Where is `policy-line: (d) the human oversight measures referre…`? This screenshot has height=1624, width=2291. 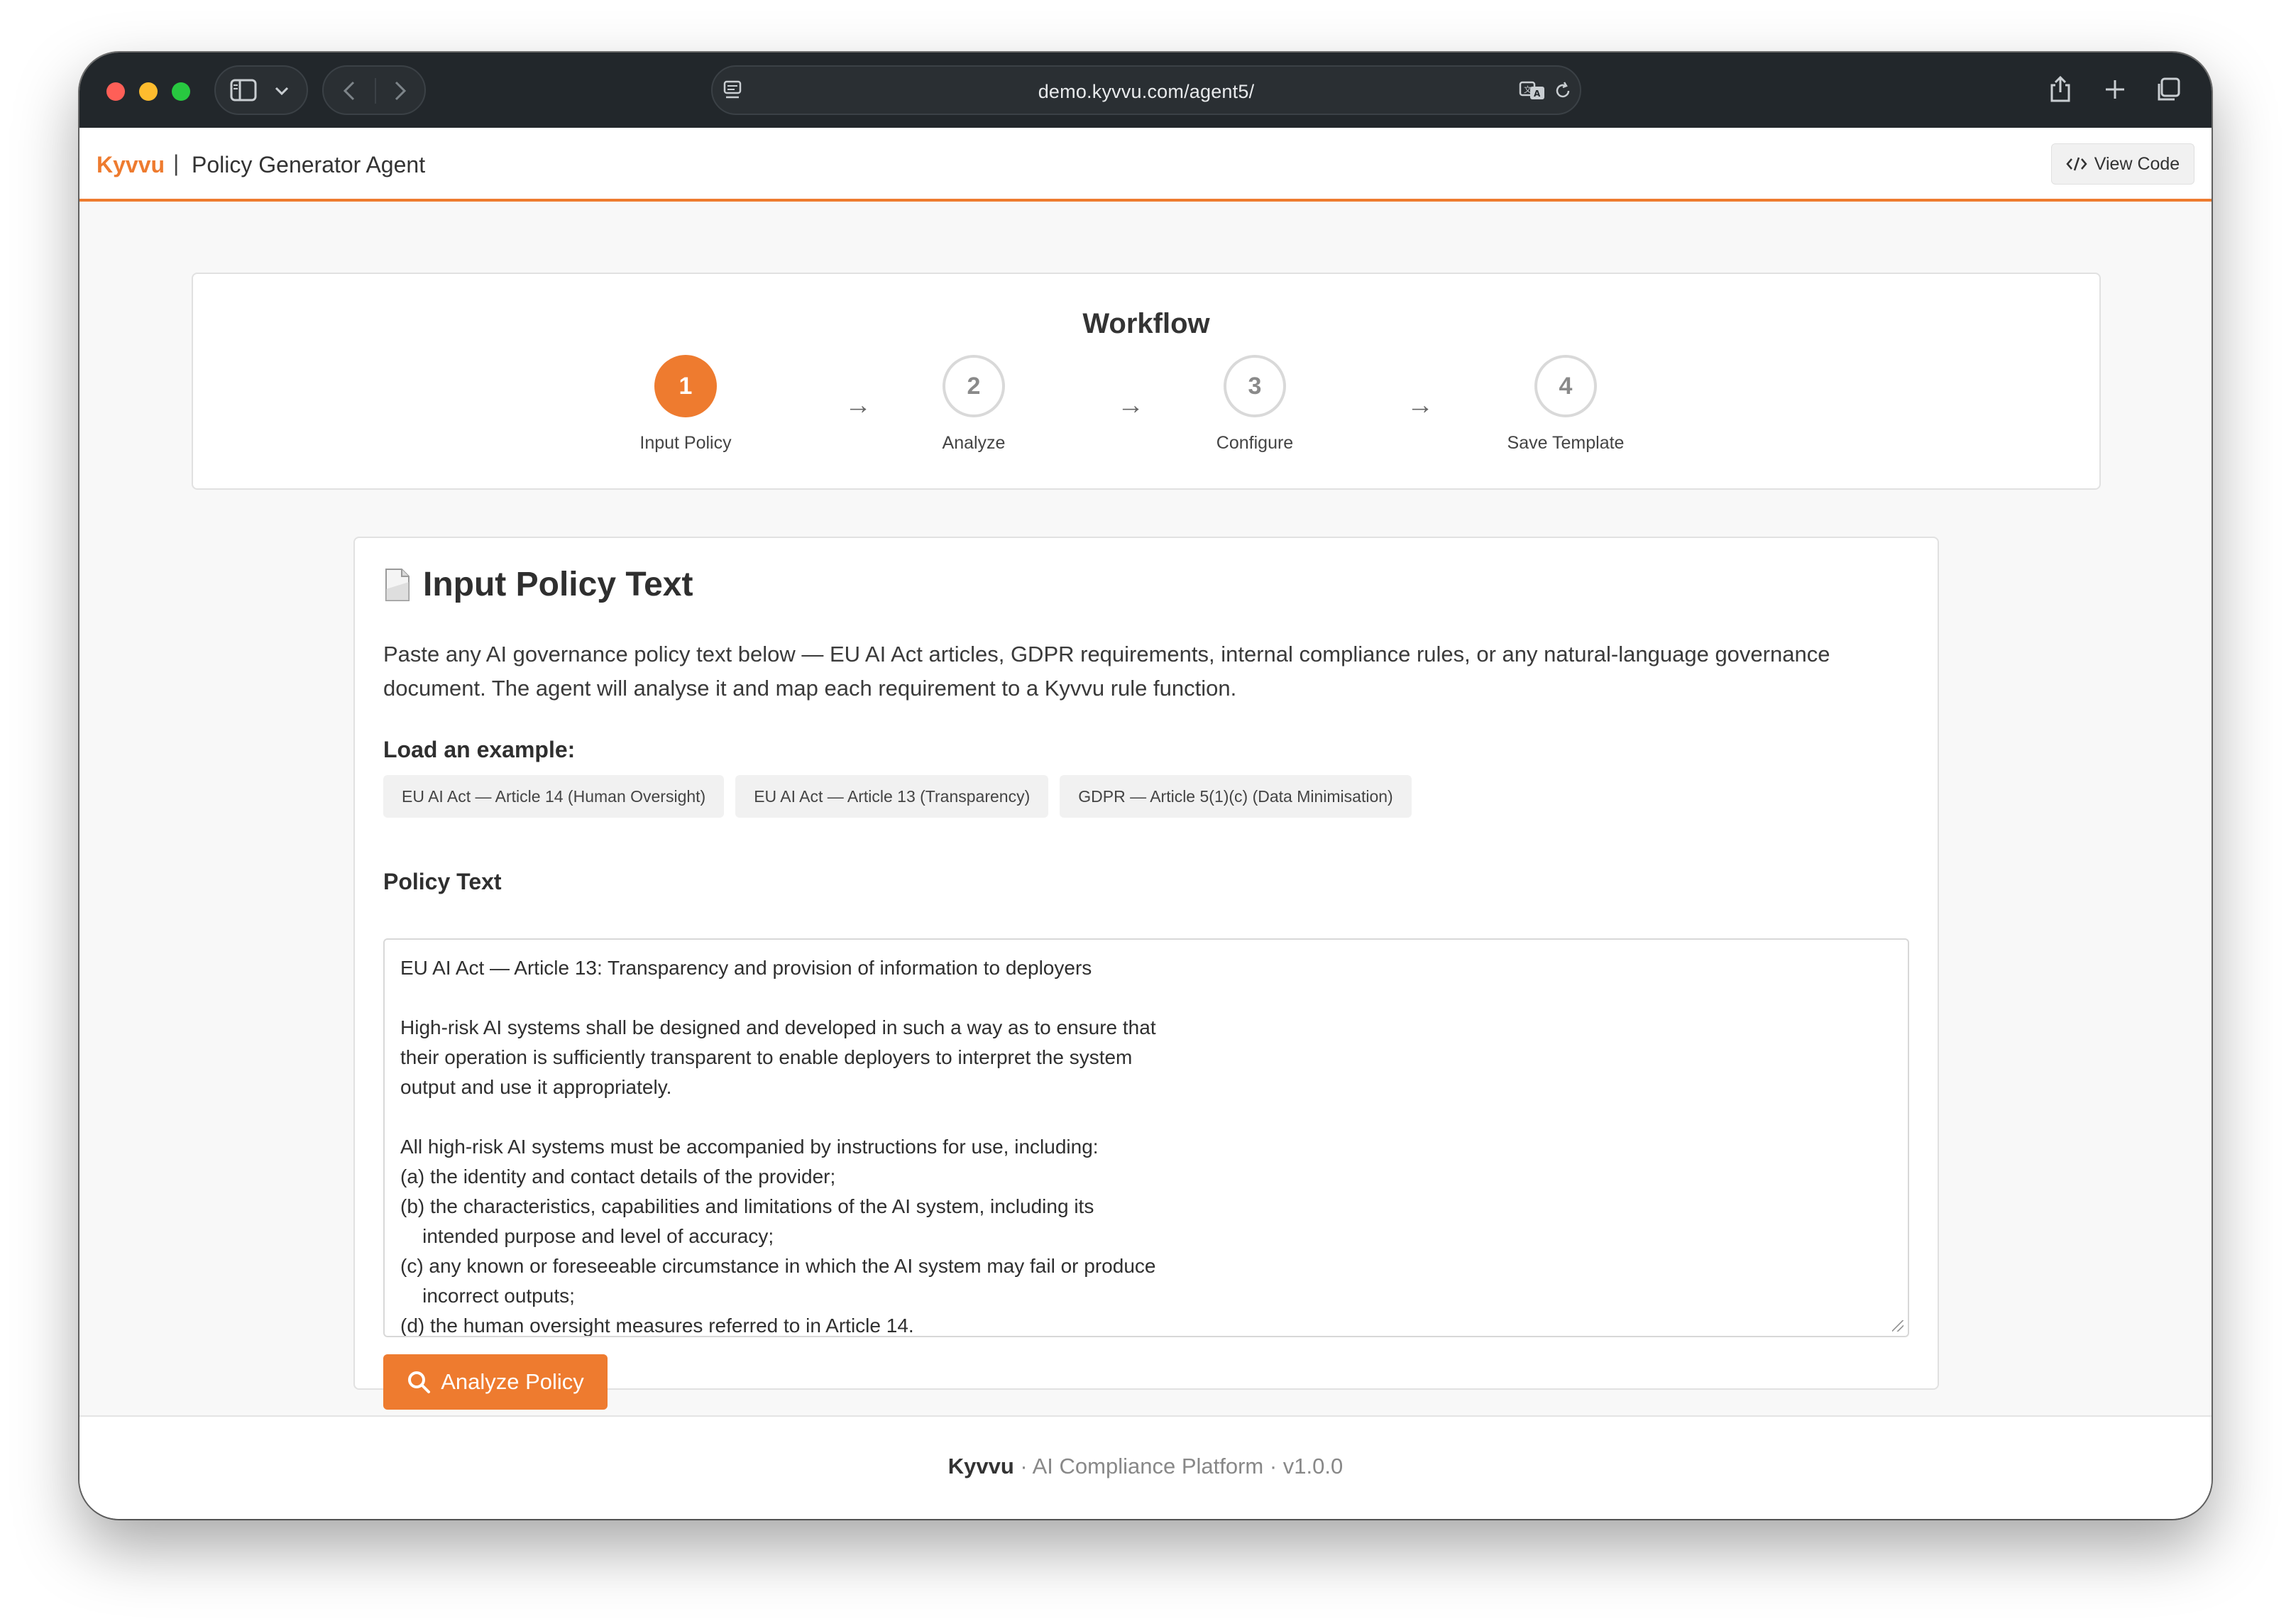 policy-line: (d) the human oversight measures referre… is located at coordinates (657, 1326).